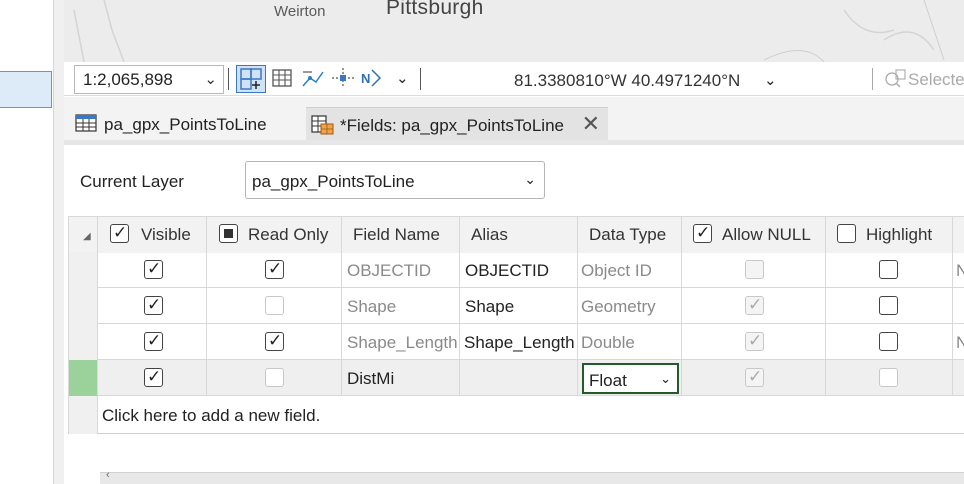 The height and width of the screenshot is (484, 964). Describe the element at coordinates (86, 123) in the screenshot. I see `table-icon` at that location.